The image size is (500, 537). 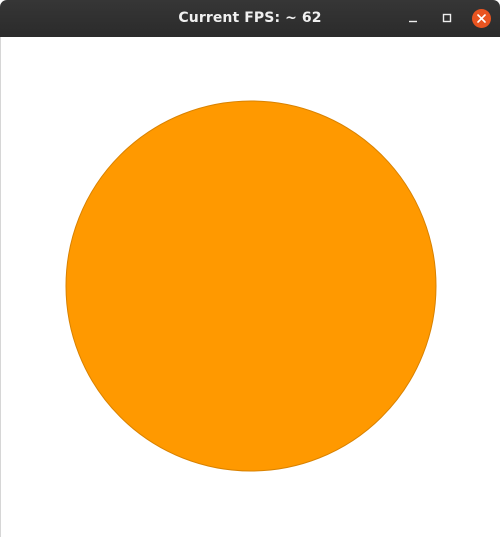 I want to click on title-bar: Current FPS: ~ 62, so click(x=250, y=18).